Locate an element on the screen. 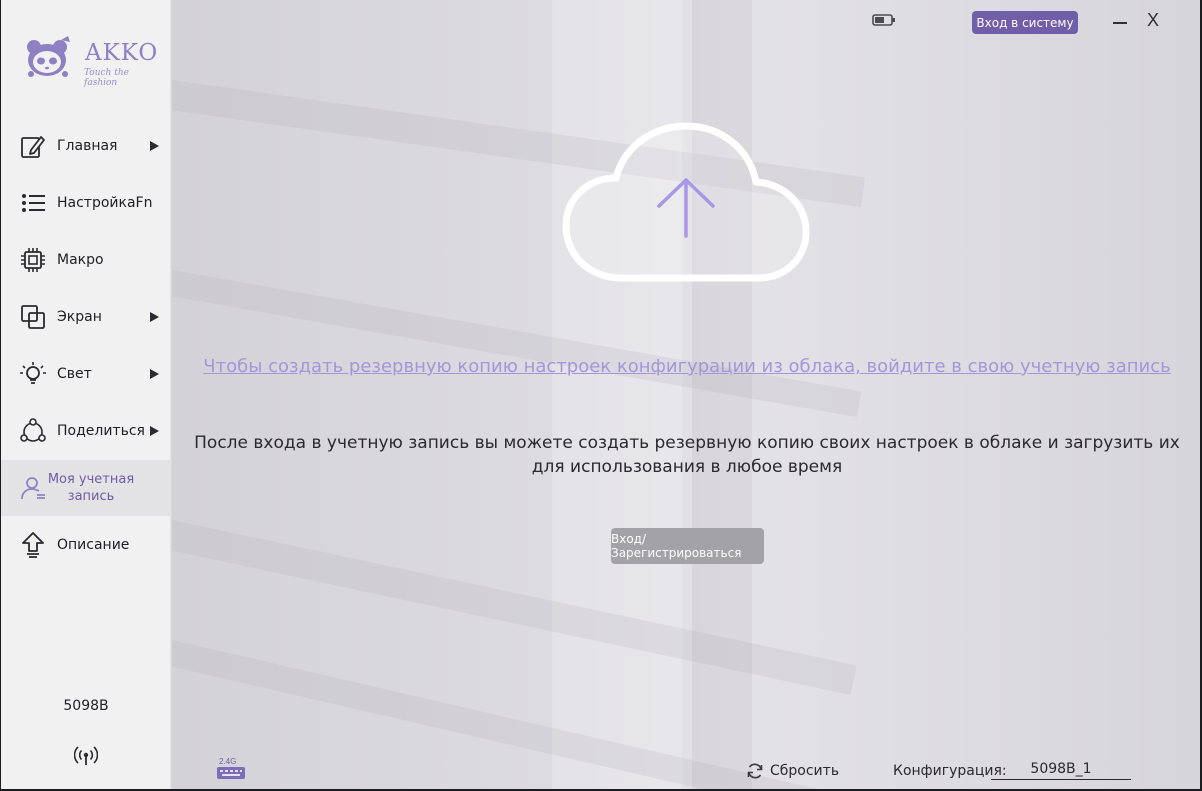 The height and width of the screenshot is (791, 1202). device-name: 5098B is located at coordinates (86, 706).